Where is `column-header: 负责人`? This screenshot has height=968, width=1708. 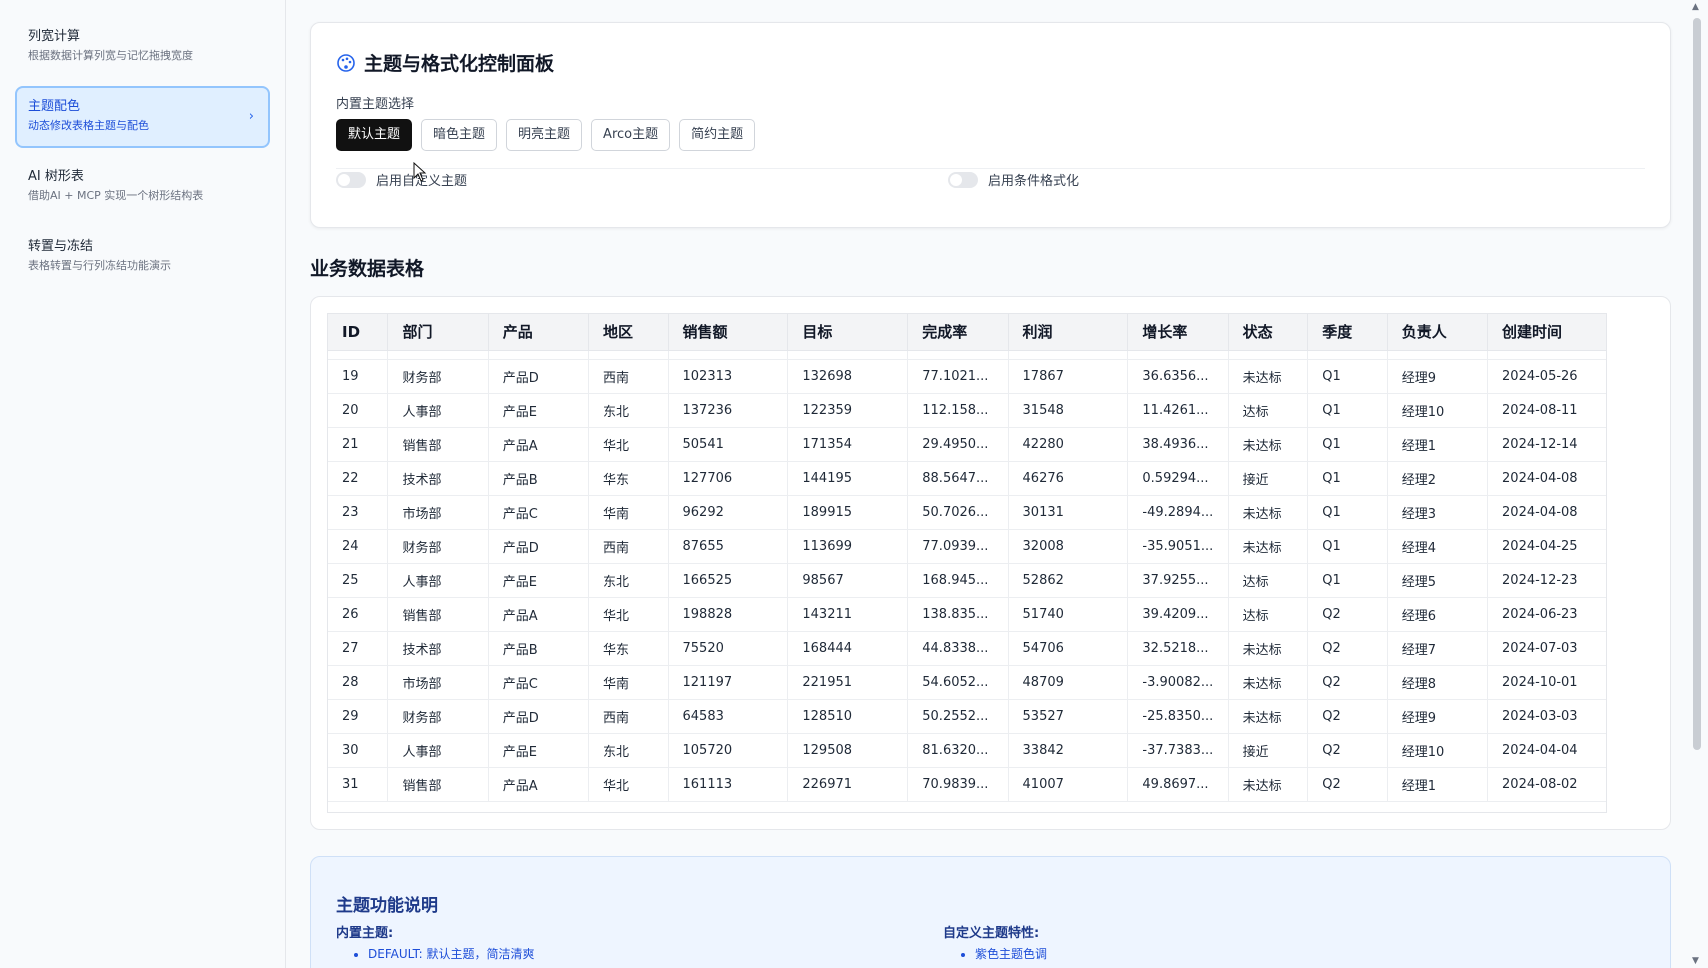
column-header: 负责人 is located at coordinates (1438, 332).